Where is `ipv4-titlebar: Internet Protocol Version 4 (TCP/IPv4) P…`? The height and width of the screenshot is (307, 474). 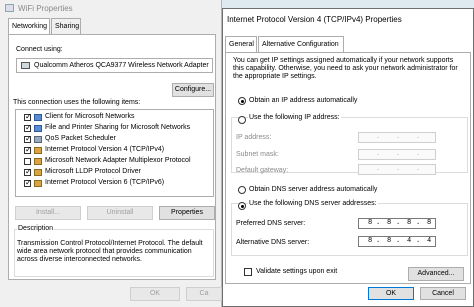 ipv4-titlebar: Internet Protocol Version 4 (TCP/IPv4) P… is located at coordinates (348, 17).